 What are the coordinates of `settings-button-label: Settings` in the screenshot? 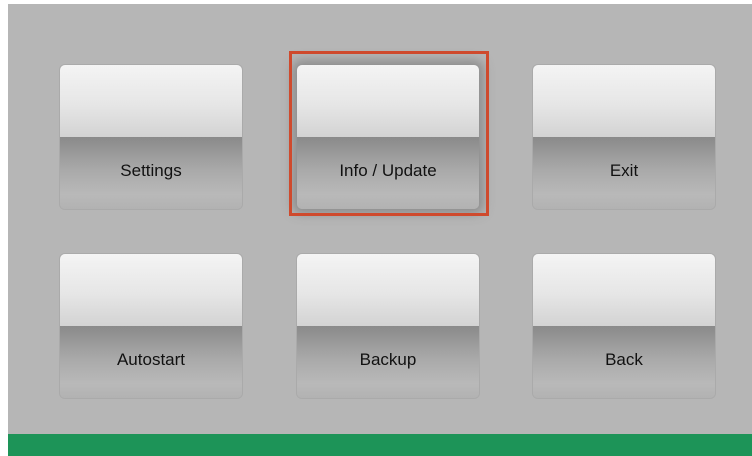 It's located at (151, 170).